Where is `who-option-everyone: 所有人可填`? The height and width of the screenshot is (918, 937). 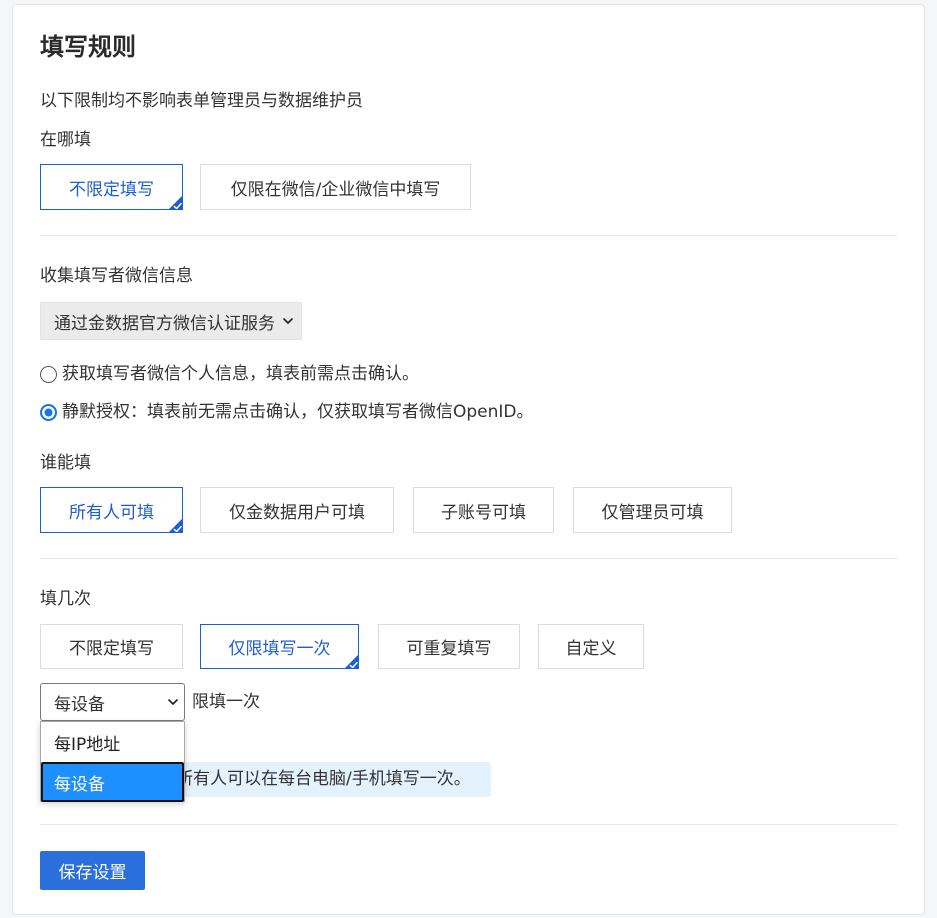
who-option-everyone: 所有人可填 is located at coordinates (111, 510).